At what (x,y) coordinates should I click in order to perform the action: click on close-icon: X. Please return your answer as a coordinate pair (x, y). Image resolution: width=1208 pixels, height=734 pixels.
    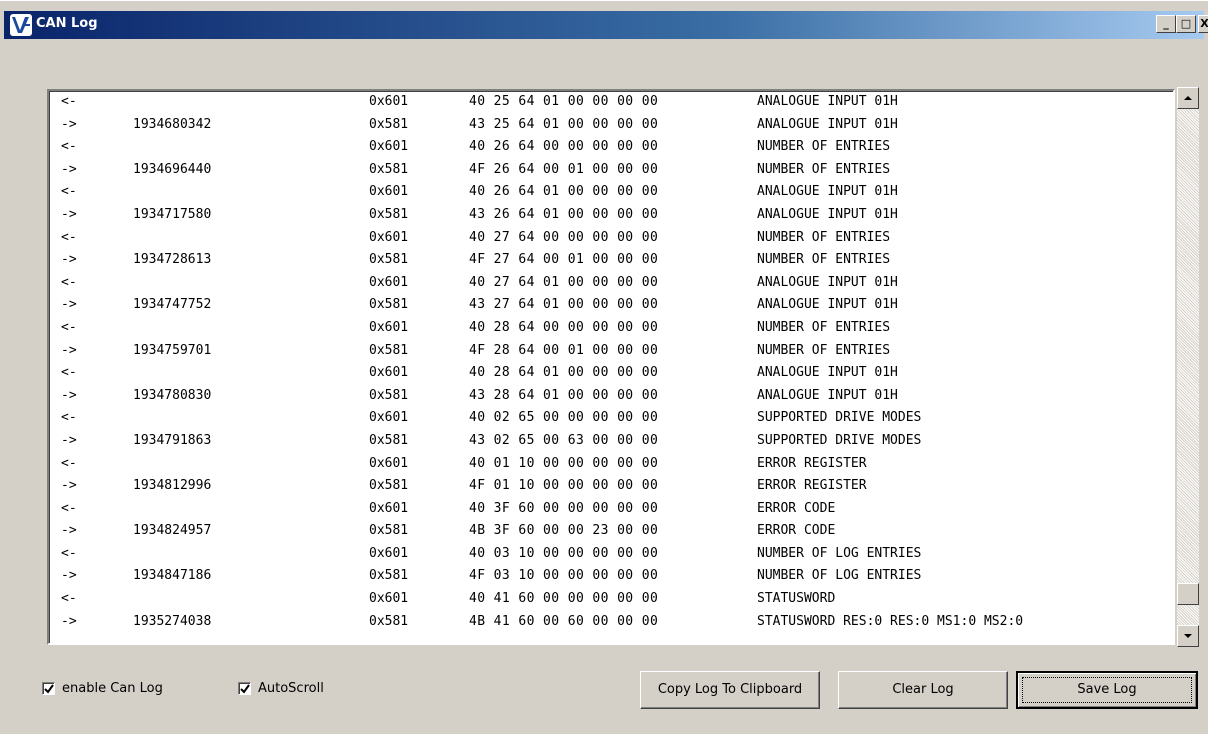
    Looking at the image, I should click on (1204, 23).